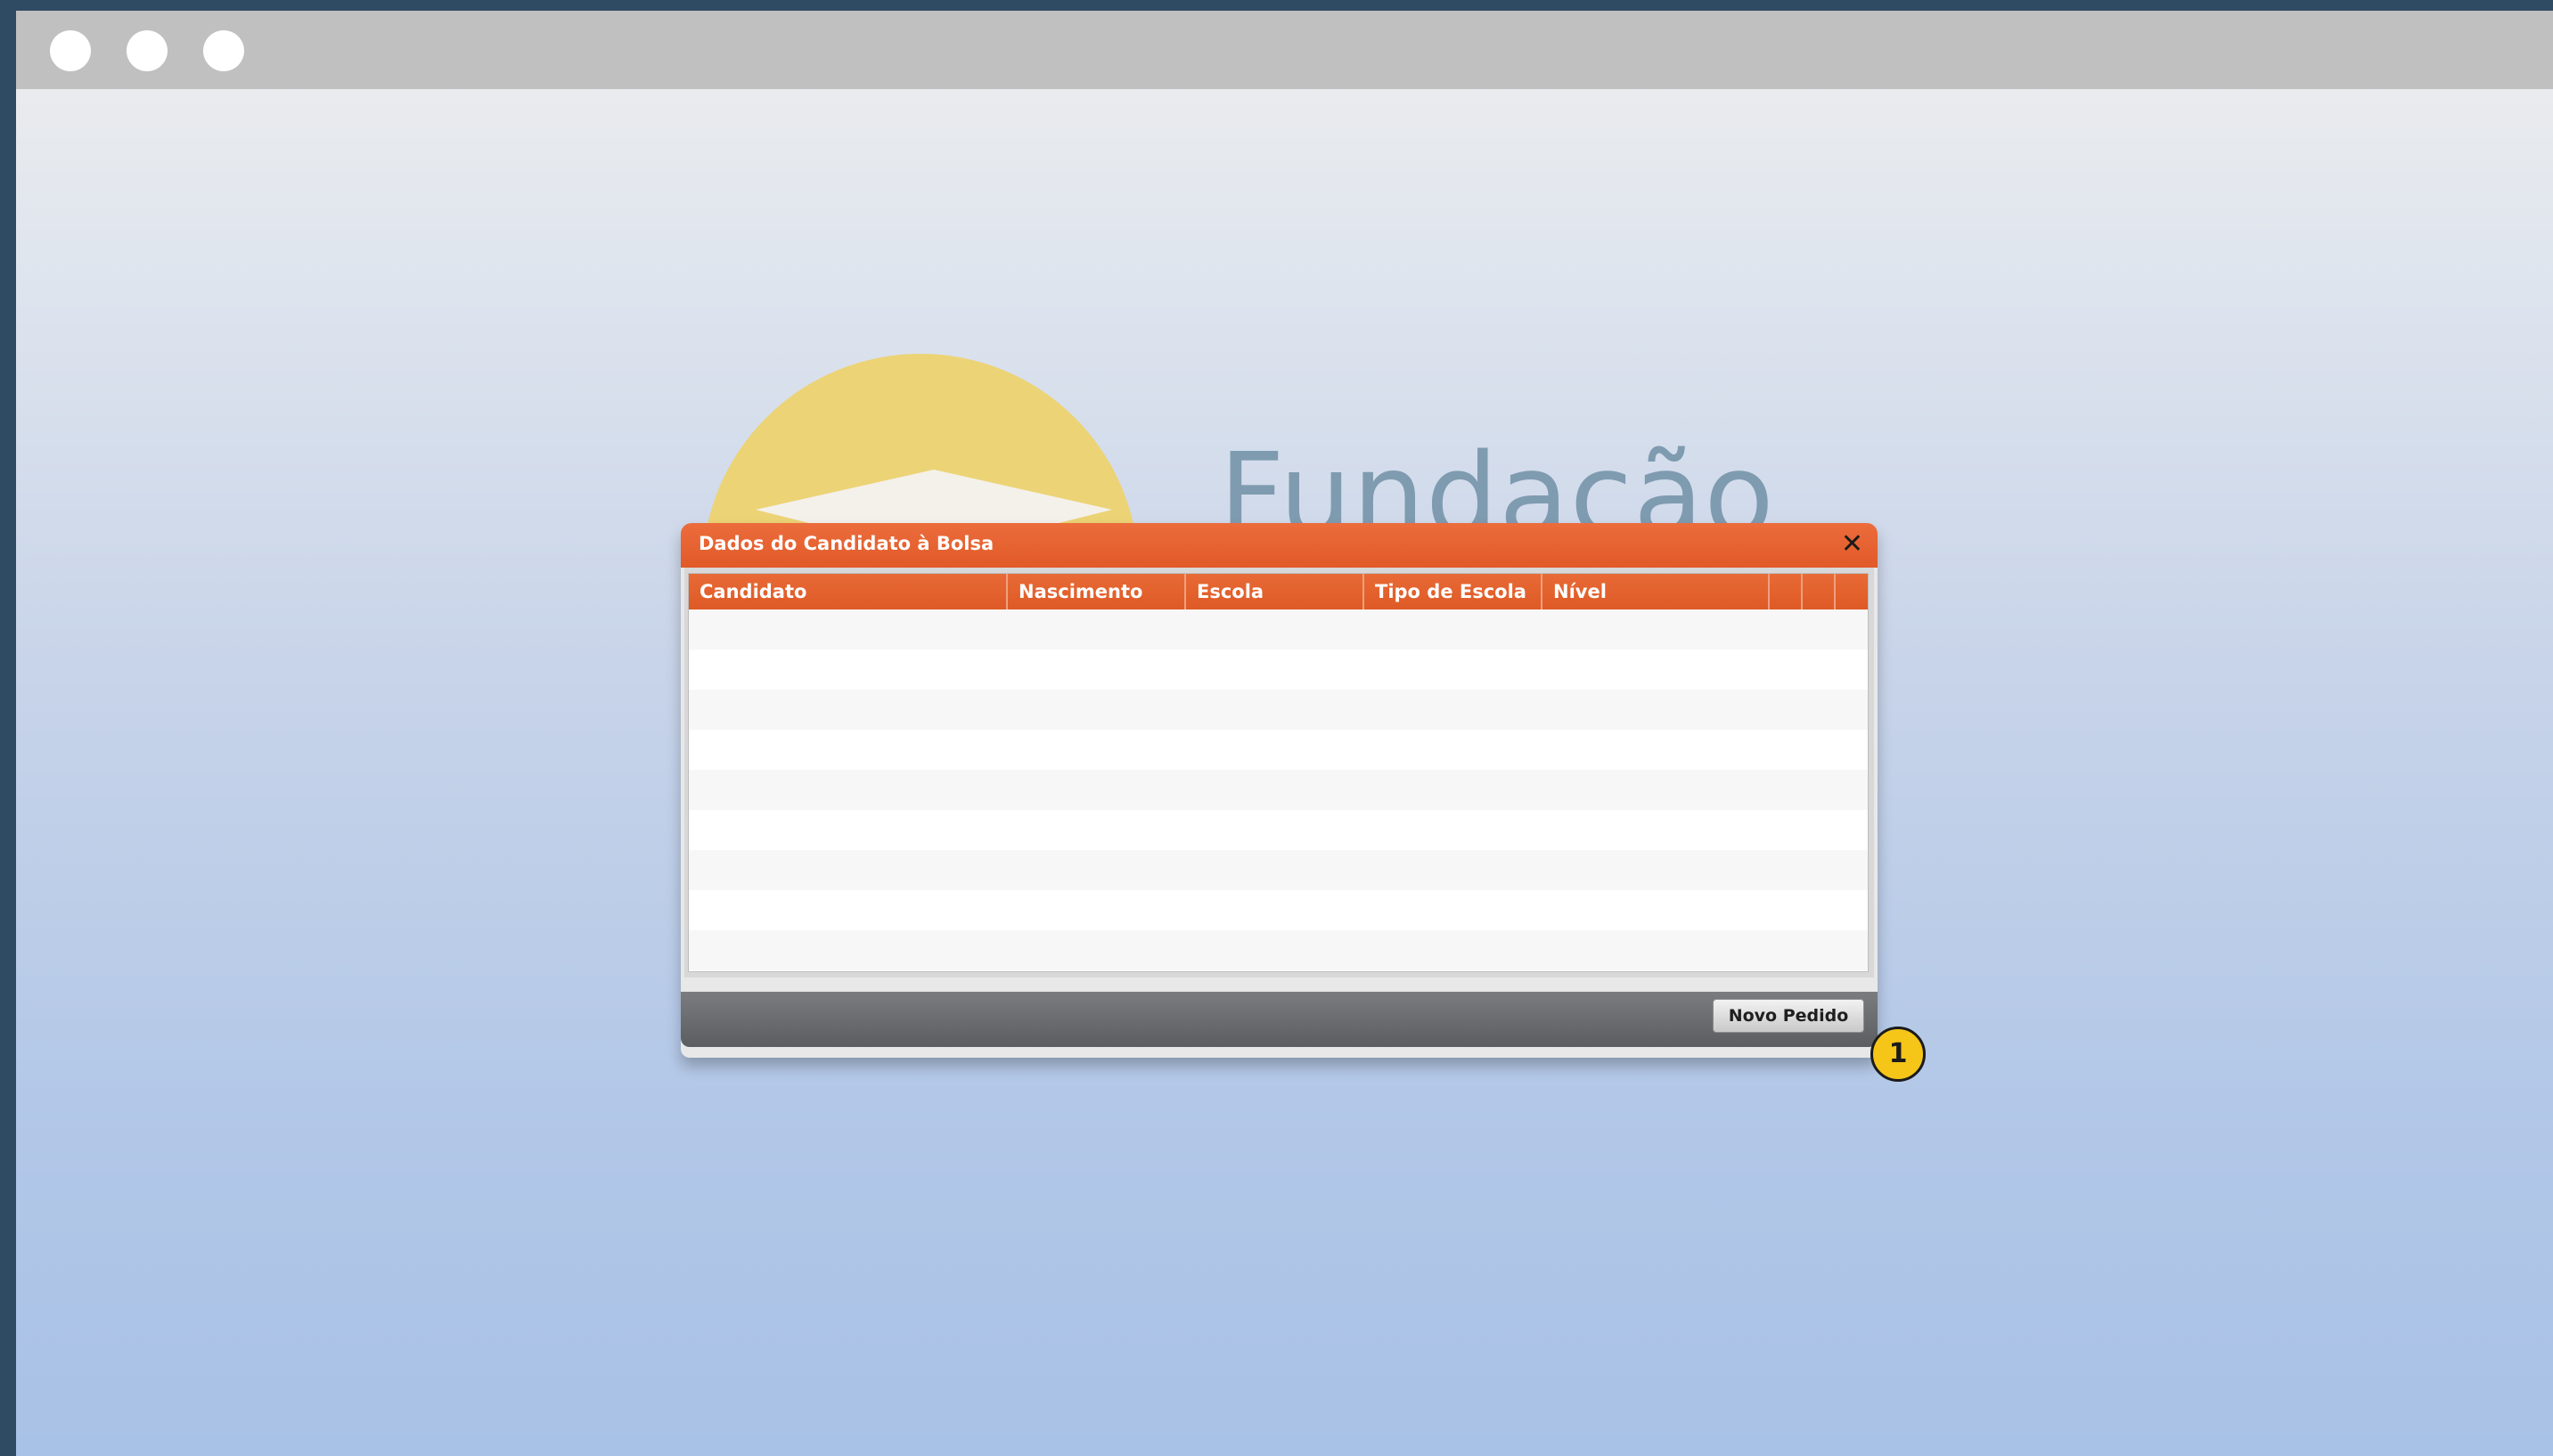 This screenshot has height=1456, width=2553. What do you see at coordinates (1279, 1020) in the screenshot?
I see `dialog-footer: Novo Pedido` at bounding box center [1279, 1020].